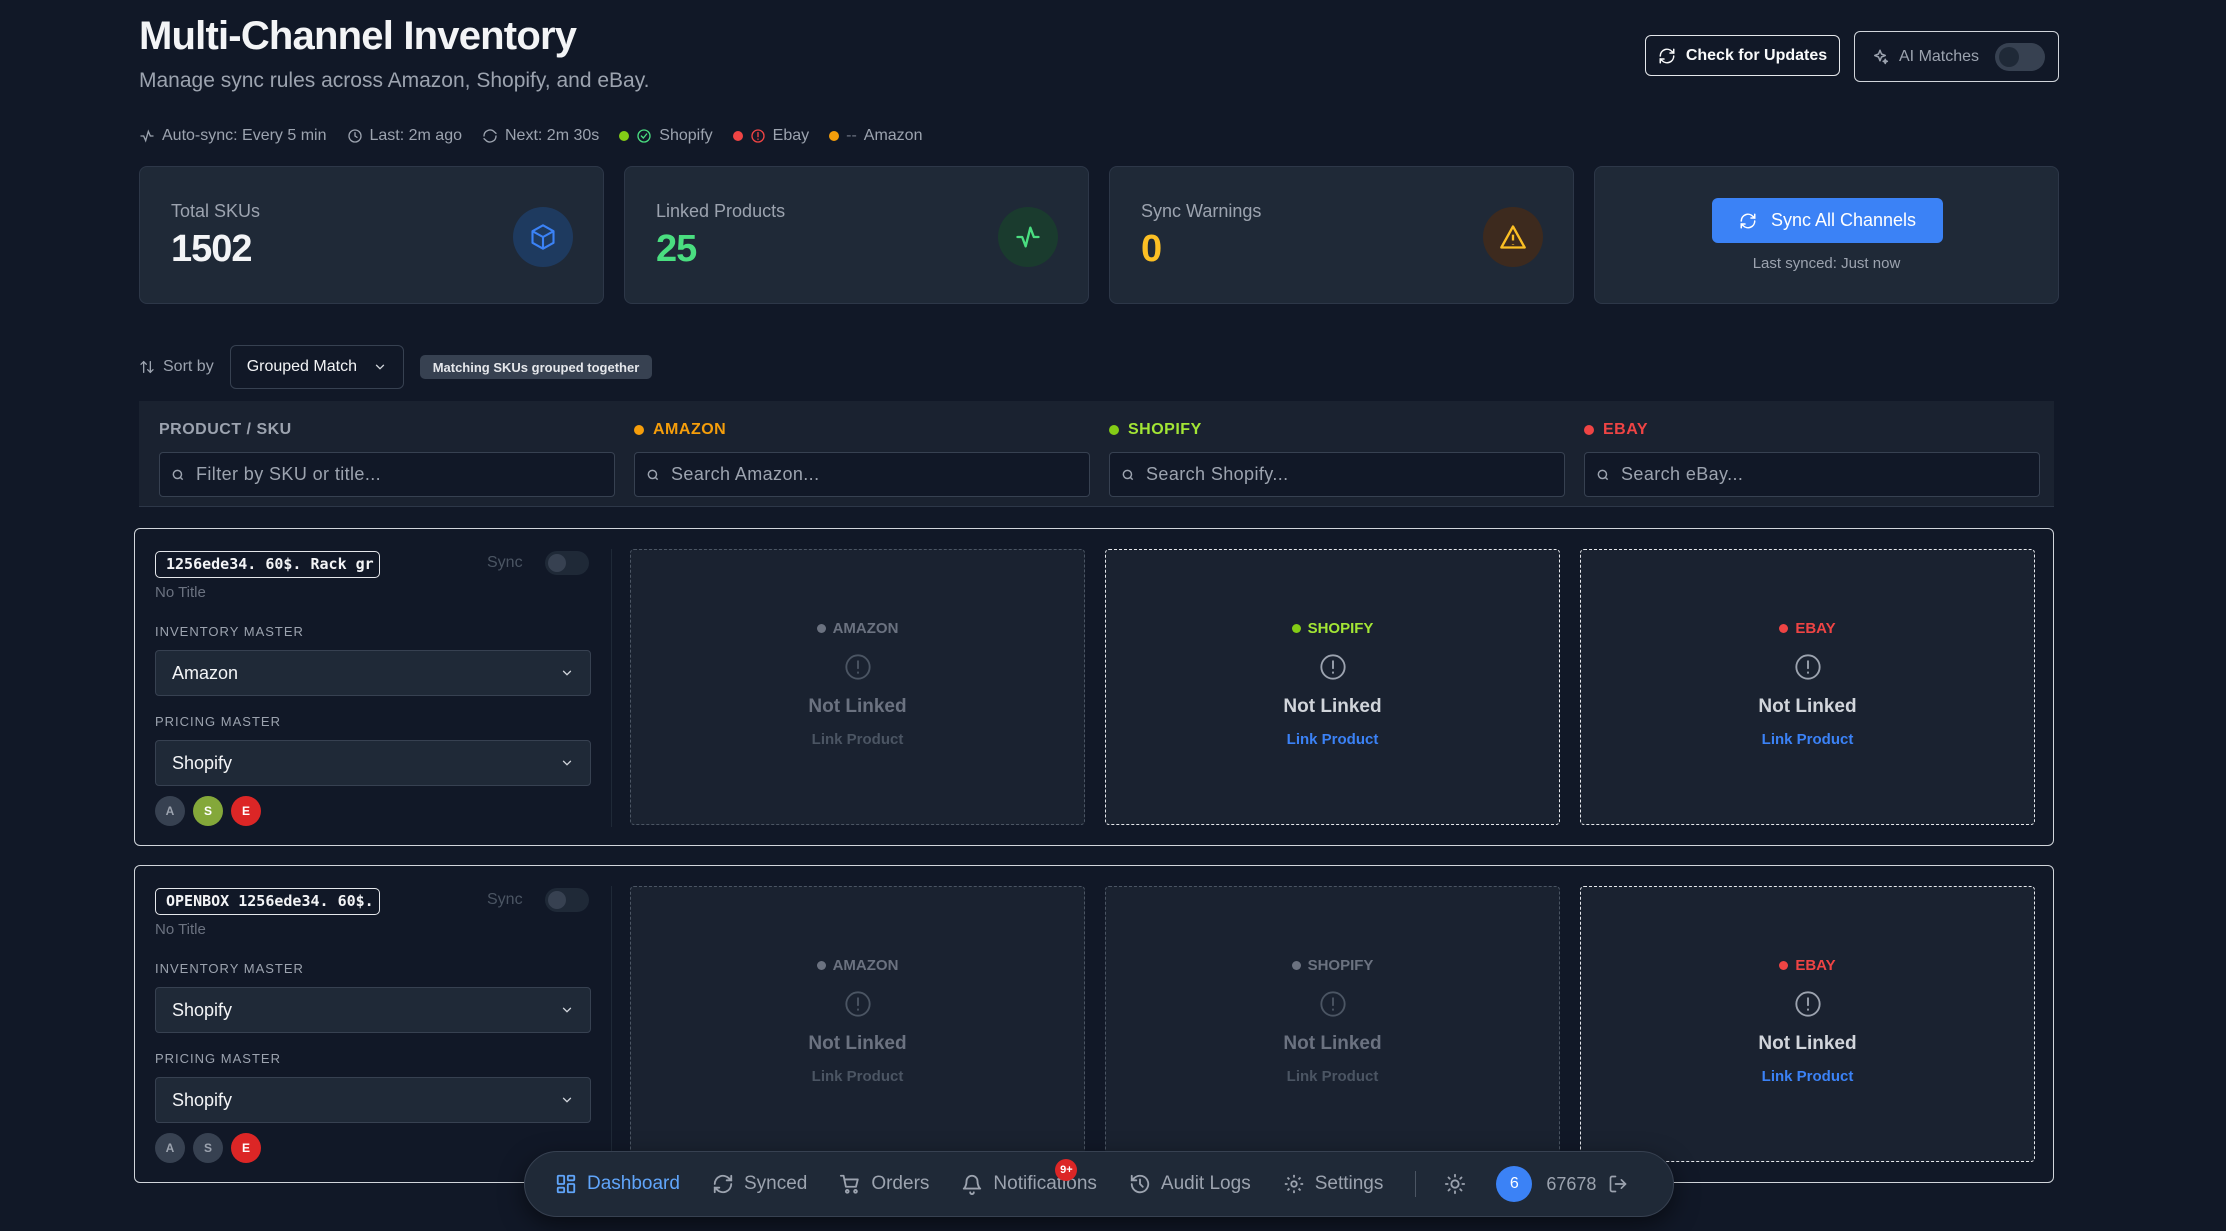  What do you see at coordinates (202, 762) in the screenshot?
I see `pricing-master-value: Shopify` at bounding box center [202, 762].